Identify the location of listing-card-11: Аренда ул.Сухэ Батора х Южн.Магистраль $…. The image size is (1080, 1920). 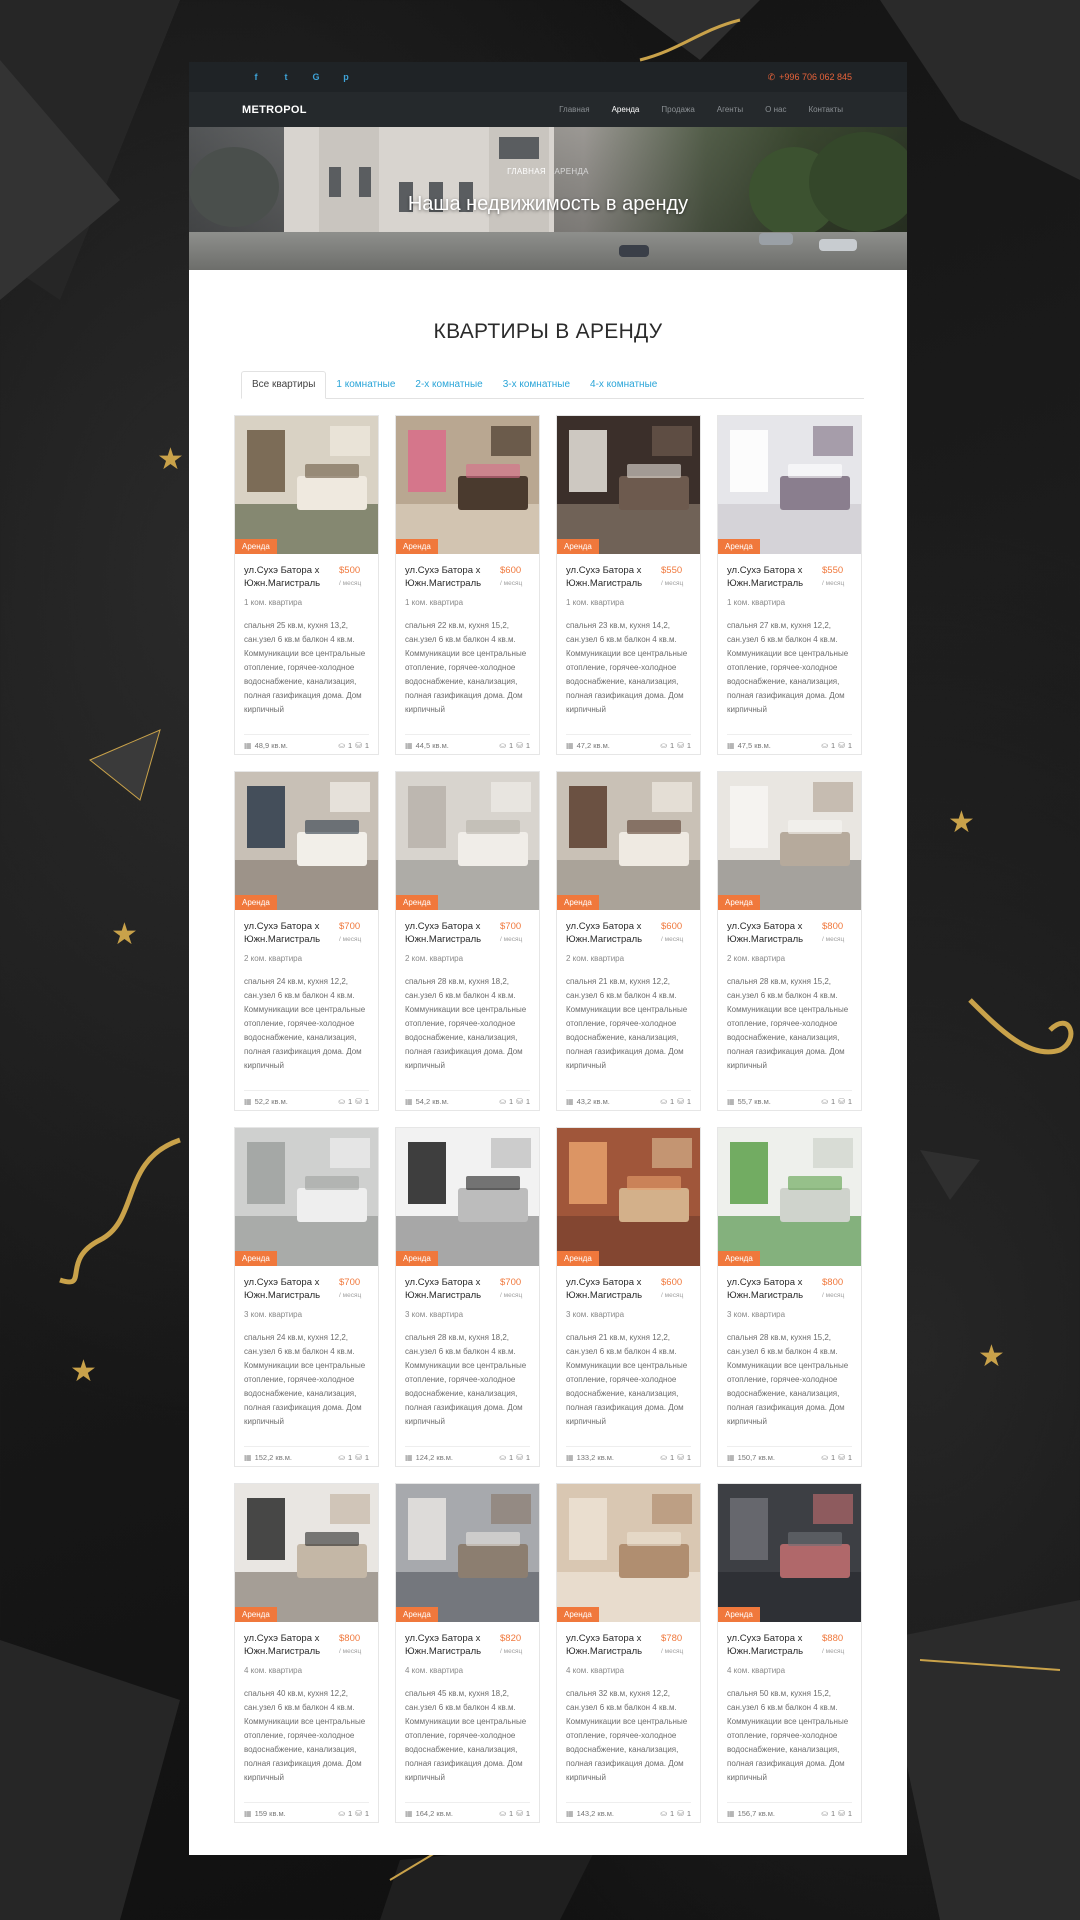
(628, 1297).